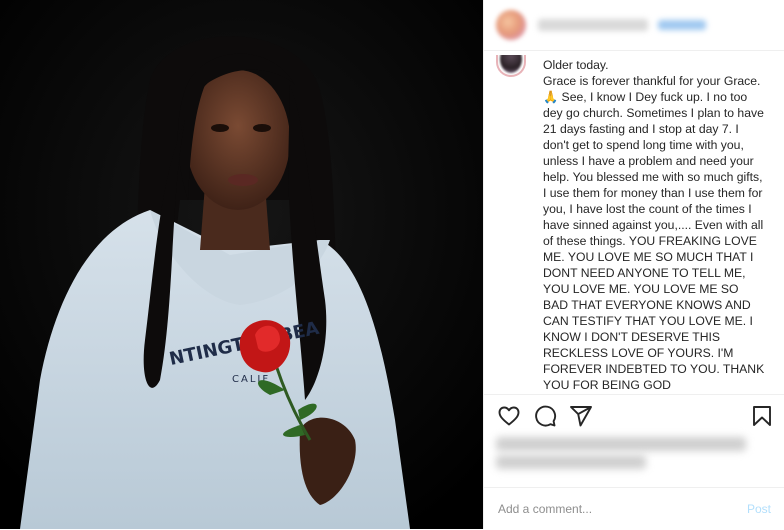 This screenshot has height=530, width=784. What do you see at coordinates (511, 66) in the screenshot?
I see `caption-avatar` at bounding box center [511, 66].